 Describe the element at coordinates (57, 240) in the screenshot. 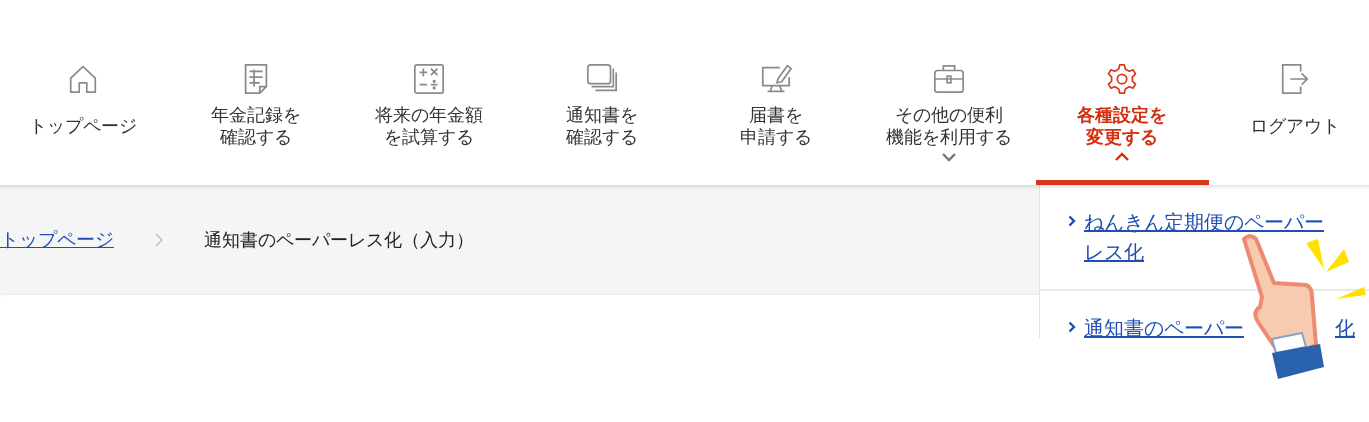

I see `breadcrumb-link: トップページ` at that location.